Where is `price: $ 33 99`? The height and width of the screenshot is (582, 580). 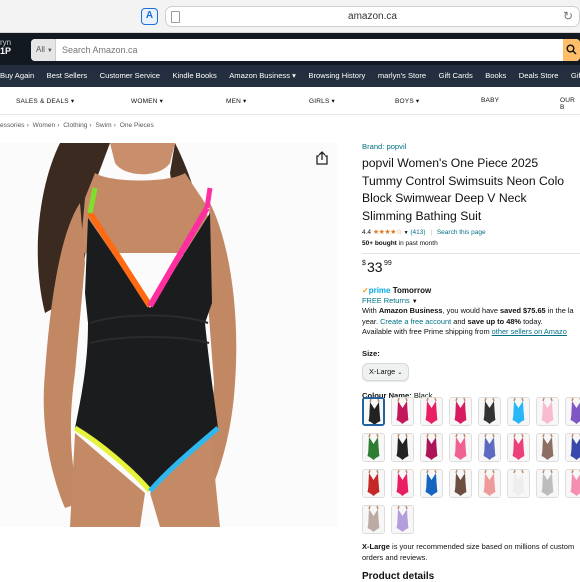 price: $ 33 99 is located at coordinates (471, 268).